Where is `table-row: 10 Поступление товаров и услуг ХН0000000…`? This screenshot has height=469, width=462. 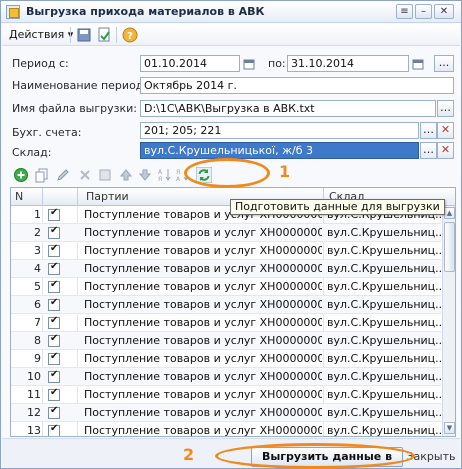
table-row: 10 Поступление товаров и услуг ХН0000000… is located at coordinates (226, 377).